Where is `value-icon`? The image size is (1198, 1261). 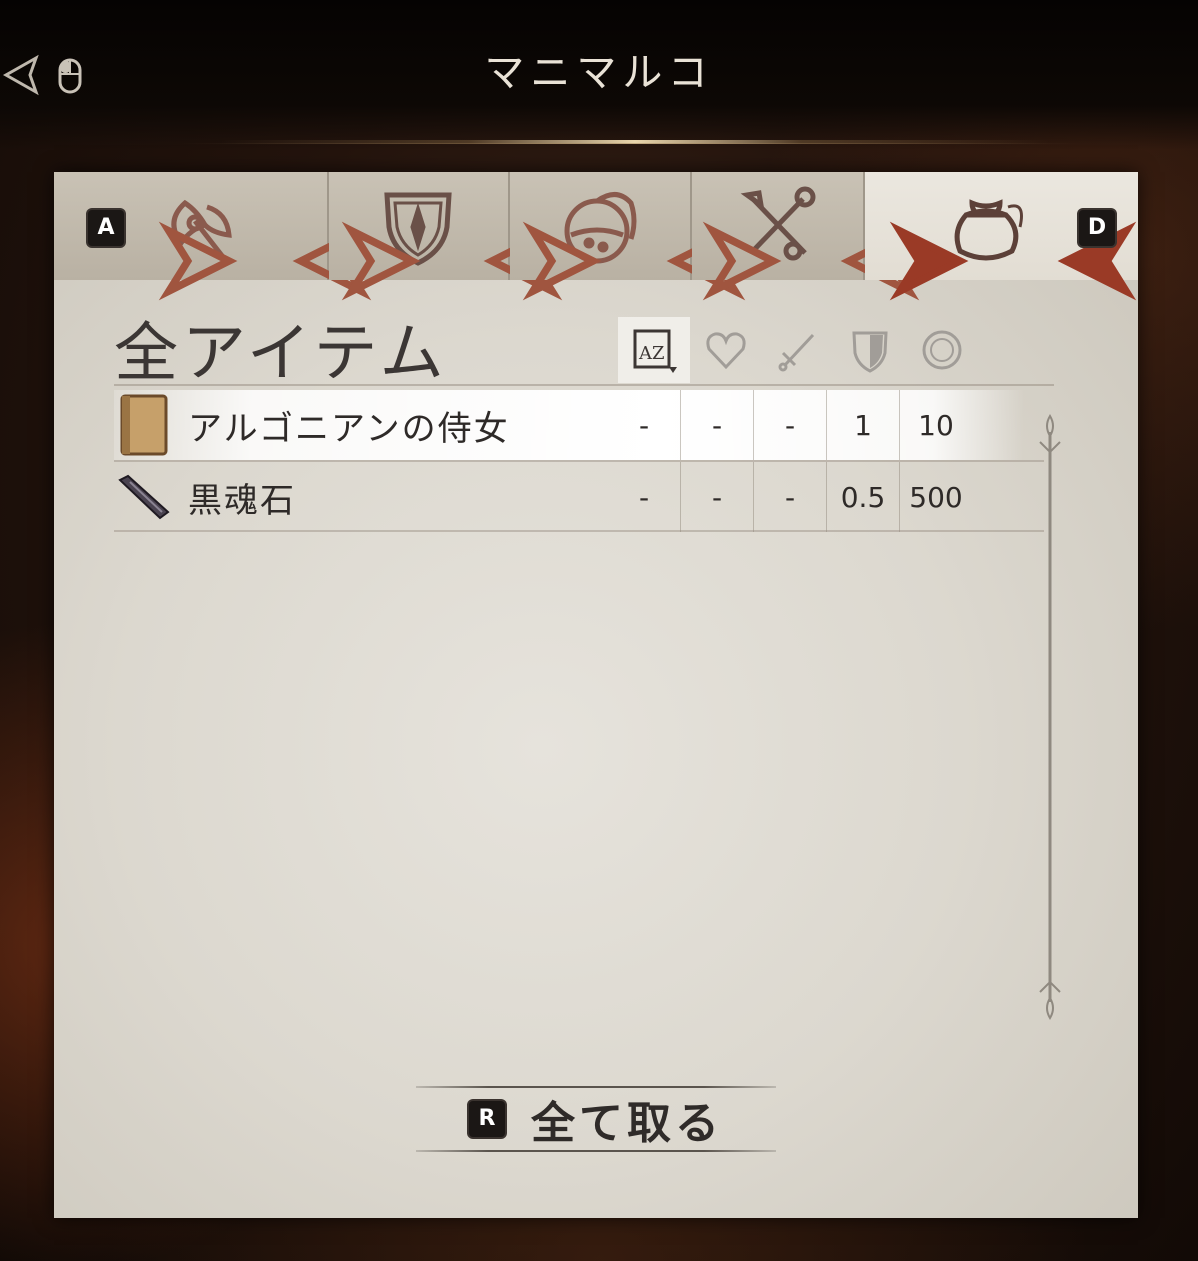
value-icon is located at coordinates (942, 350).